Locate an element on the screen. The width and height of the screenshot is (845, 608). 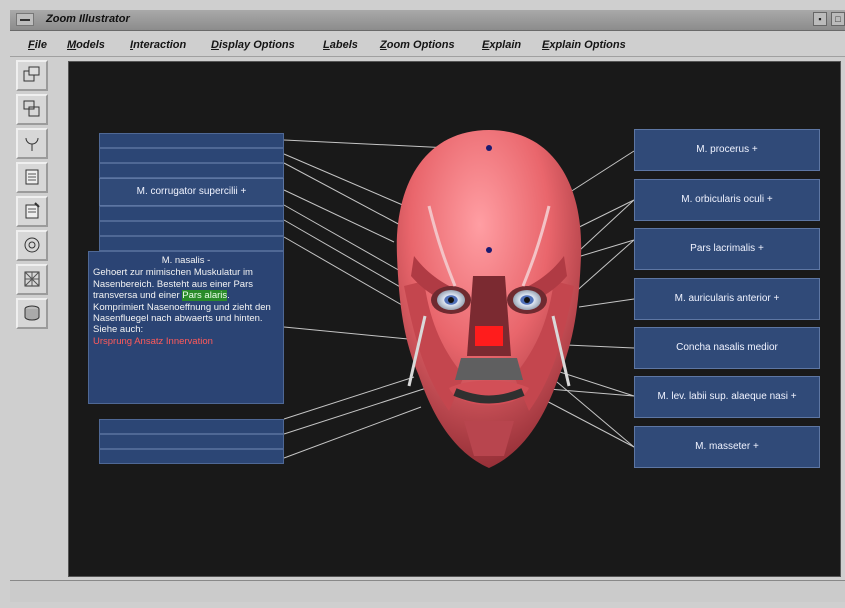
menu-explain-options: Explain Options is located at coordinates (584, 45).